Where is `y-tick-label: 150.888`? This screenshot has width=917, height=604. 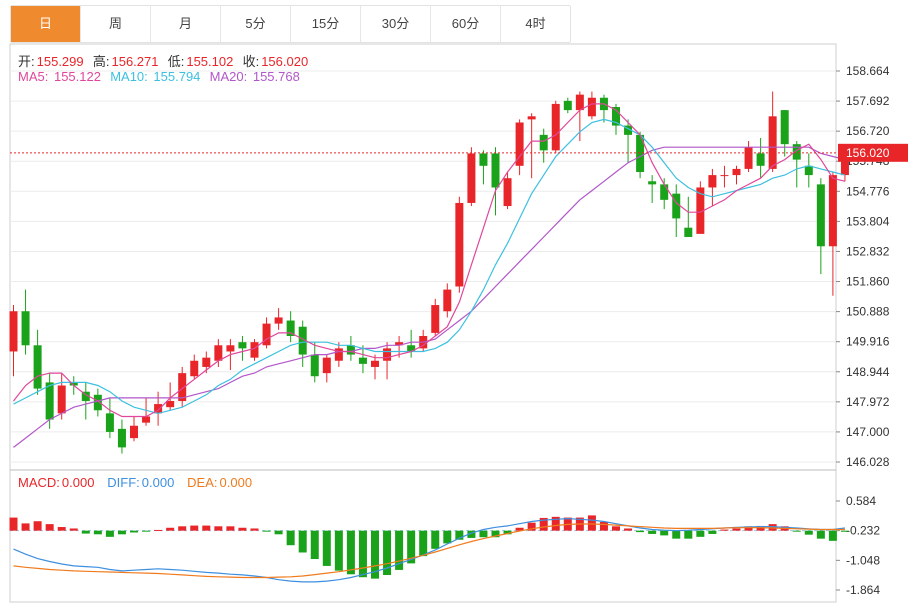 y-tick-label: 150.888 is located at coordinates (868, 312).